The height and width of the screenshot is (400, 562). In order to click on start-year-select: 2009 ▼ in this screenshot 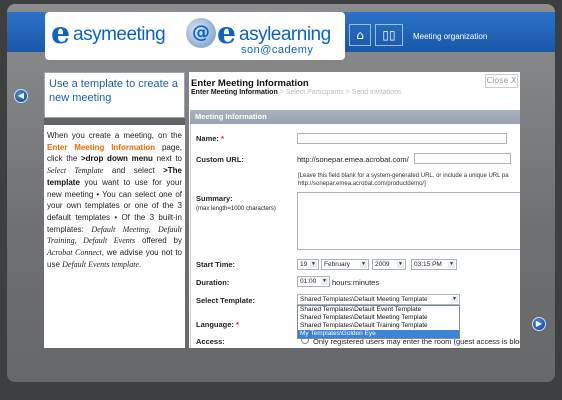, I will do `click(389, 264)`.